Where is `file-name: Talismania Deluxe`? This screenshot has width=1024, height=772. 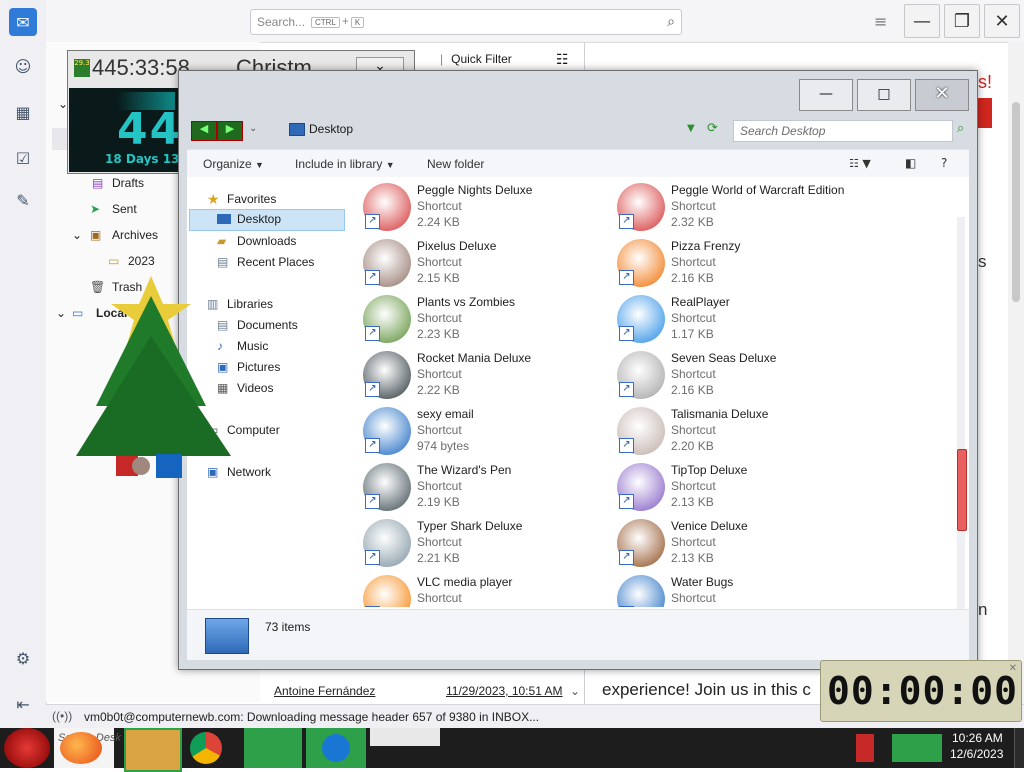
file-name: Talismania Deluxe is located at coordinates (720, 414).